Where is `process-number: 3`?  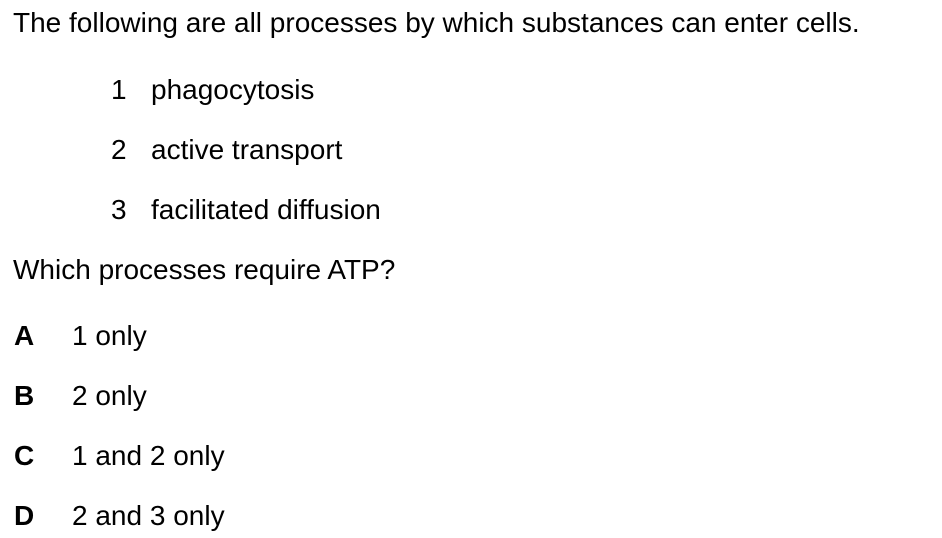 process-number: 3 is located at coordinates (119, 209).